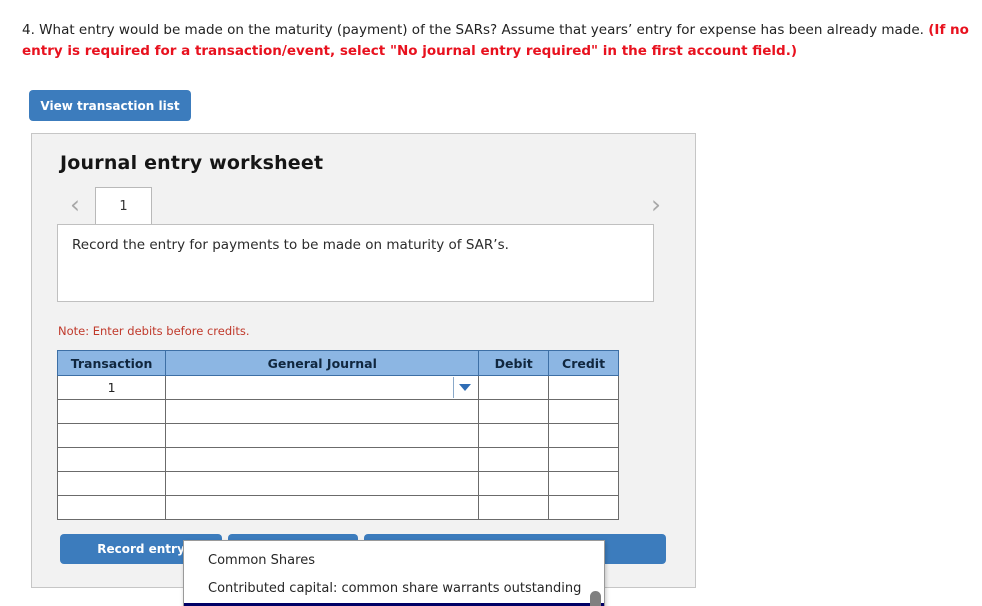 The height and width of the screenshot is (606, 982). I want to click on worksheet-tab-1: 1, so click(123, 205).